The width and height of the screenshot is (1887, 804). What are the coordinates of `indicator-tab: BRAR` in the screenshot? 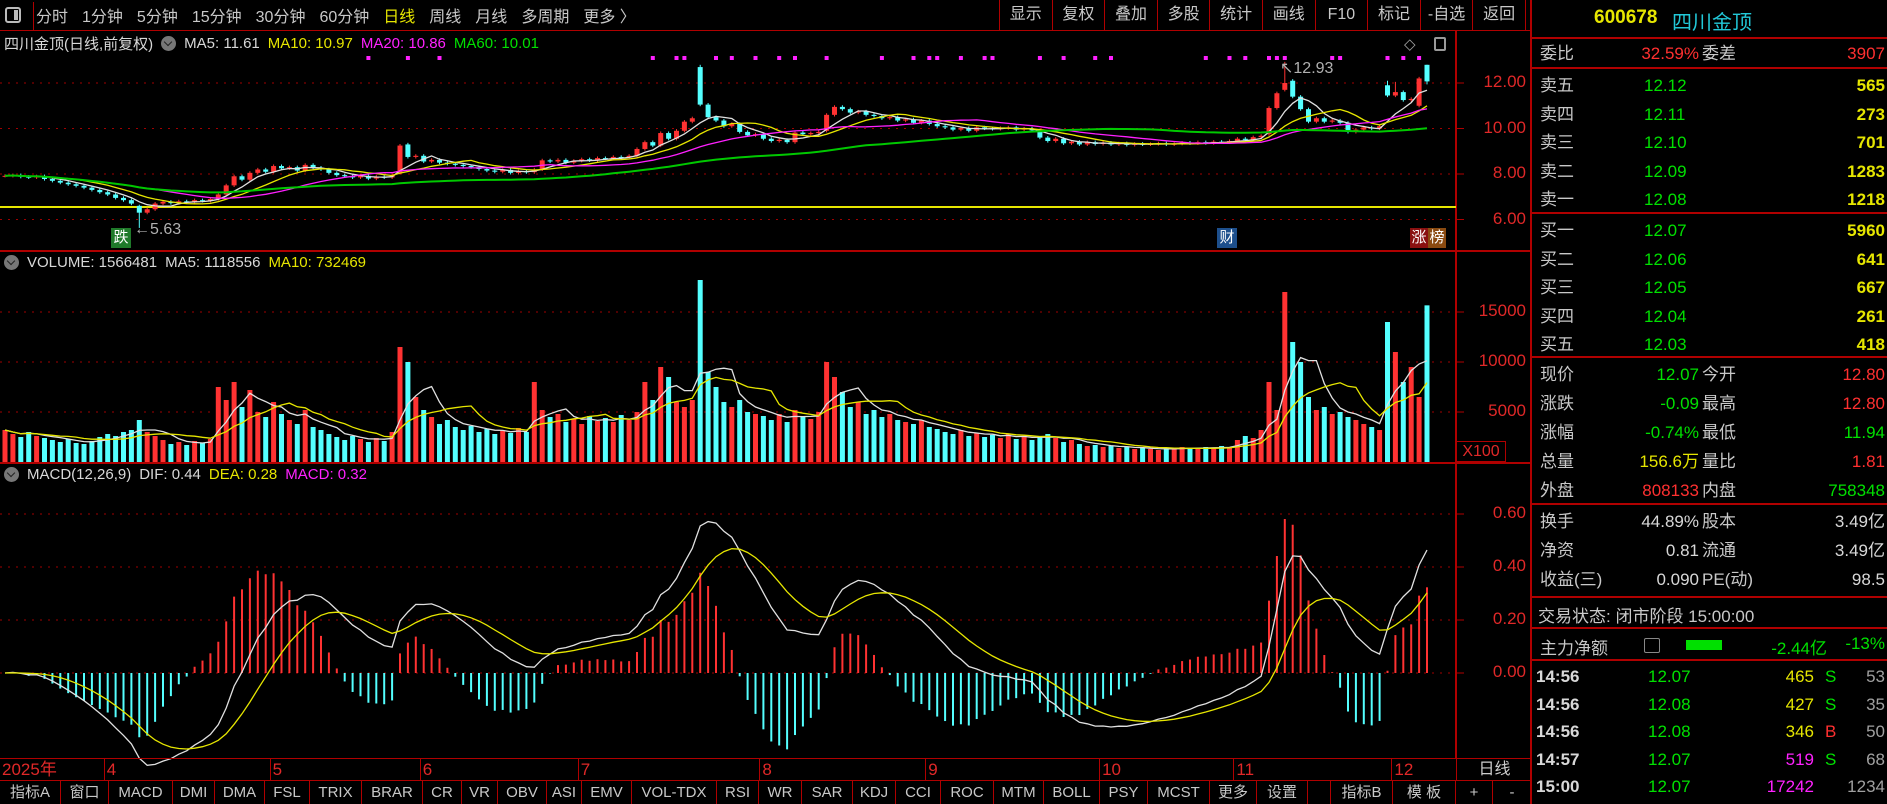 It's located at (392, 792).